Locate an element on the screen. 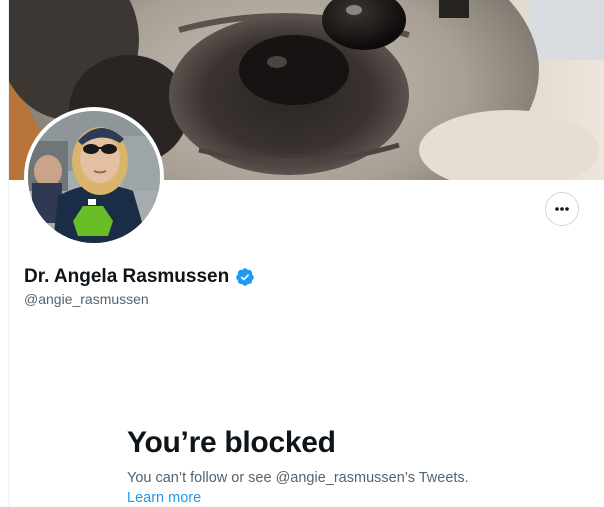  avatar-photo is located at coordinates (94, 177).